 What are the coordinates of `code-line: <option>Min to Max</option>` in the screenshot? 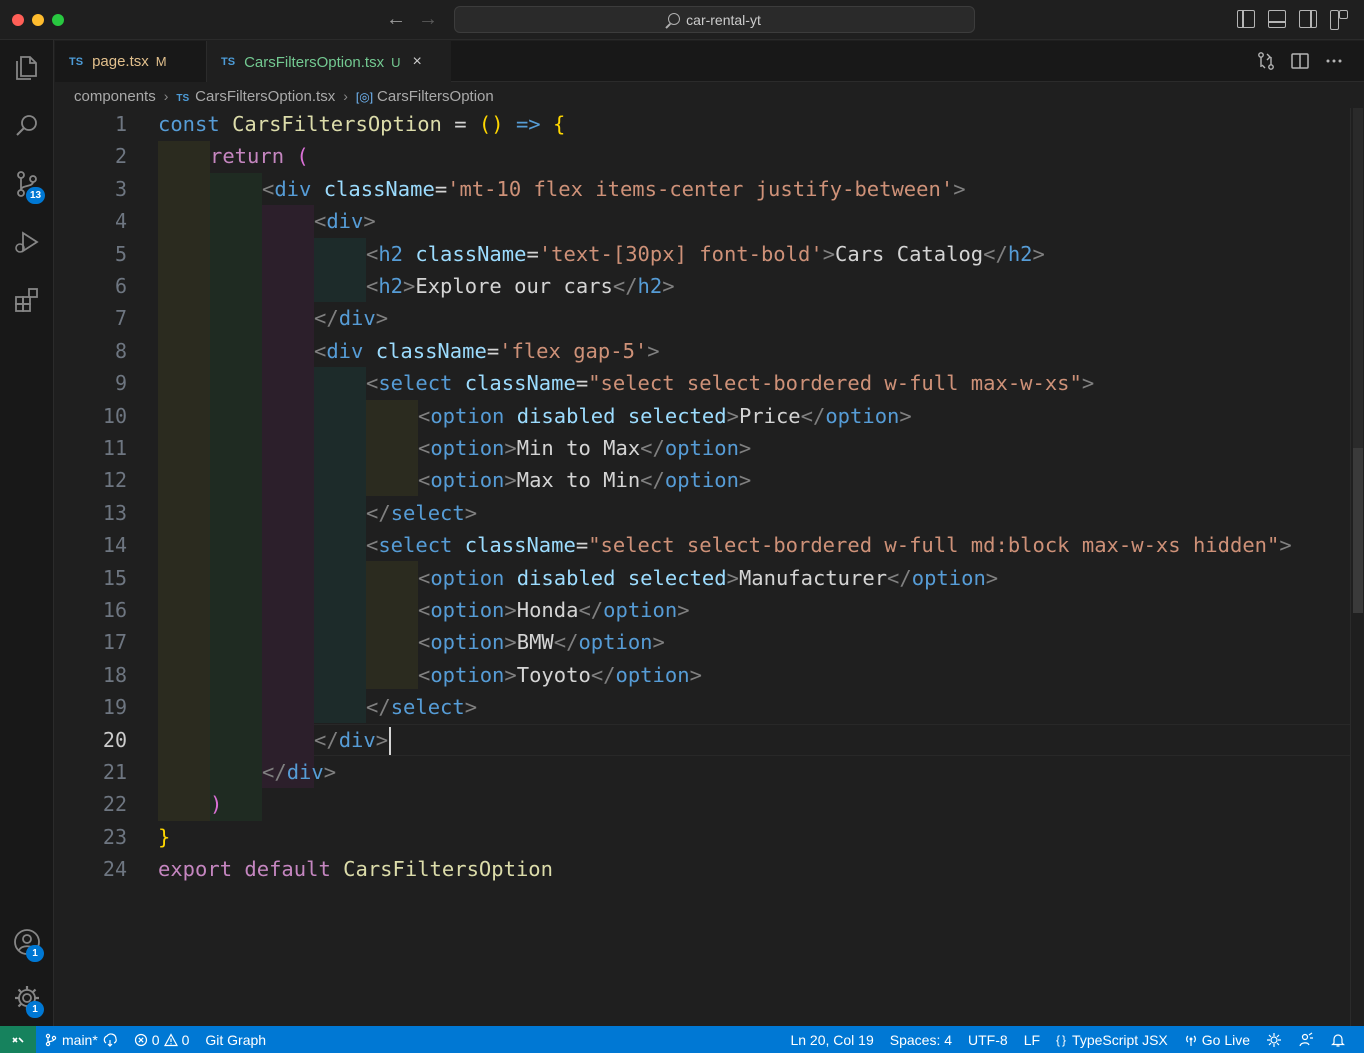 It's located at (584, 448).